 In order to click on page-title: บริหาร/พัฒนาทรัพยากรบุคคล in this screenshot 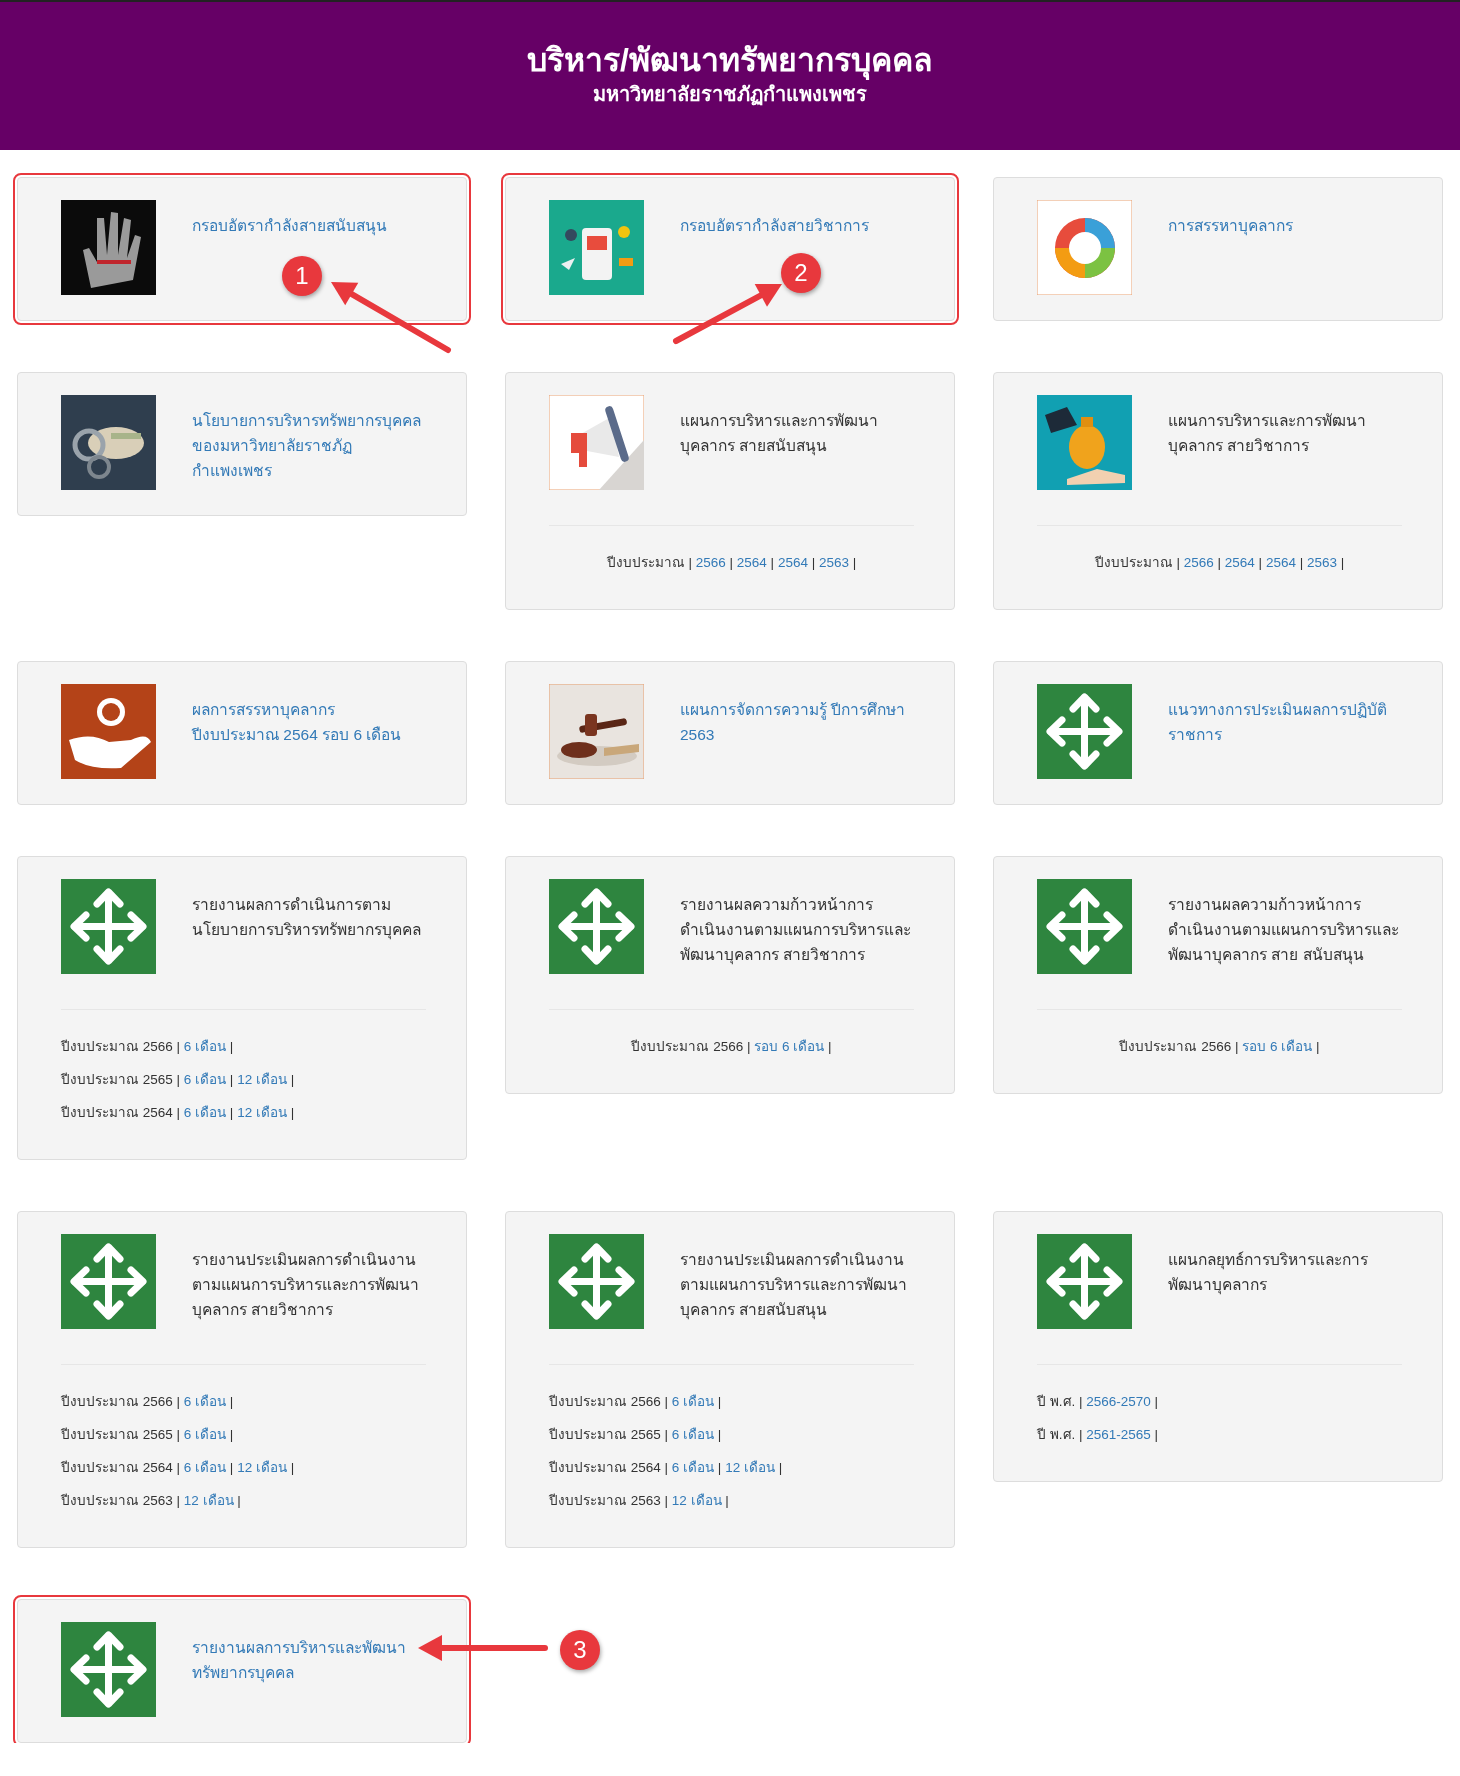, I will do `click(730, 60)`.